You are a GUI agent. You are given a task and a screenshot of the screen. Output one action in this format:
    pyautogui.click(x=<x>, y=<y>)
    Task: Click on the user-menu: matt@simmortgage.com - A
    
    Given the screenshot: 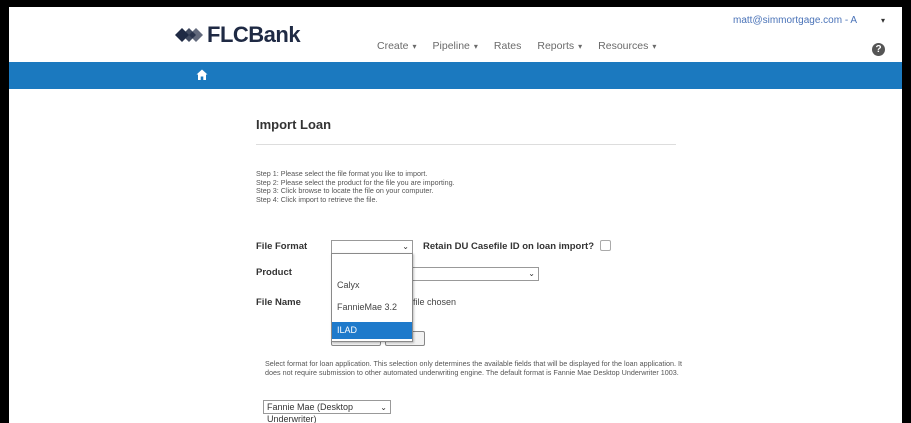 What is the action you would take?
    pyautogui.click(x=795, y=20)
    